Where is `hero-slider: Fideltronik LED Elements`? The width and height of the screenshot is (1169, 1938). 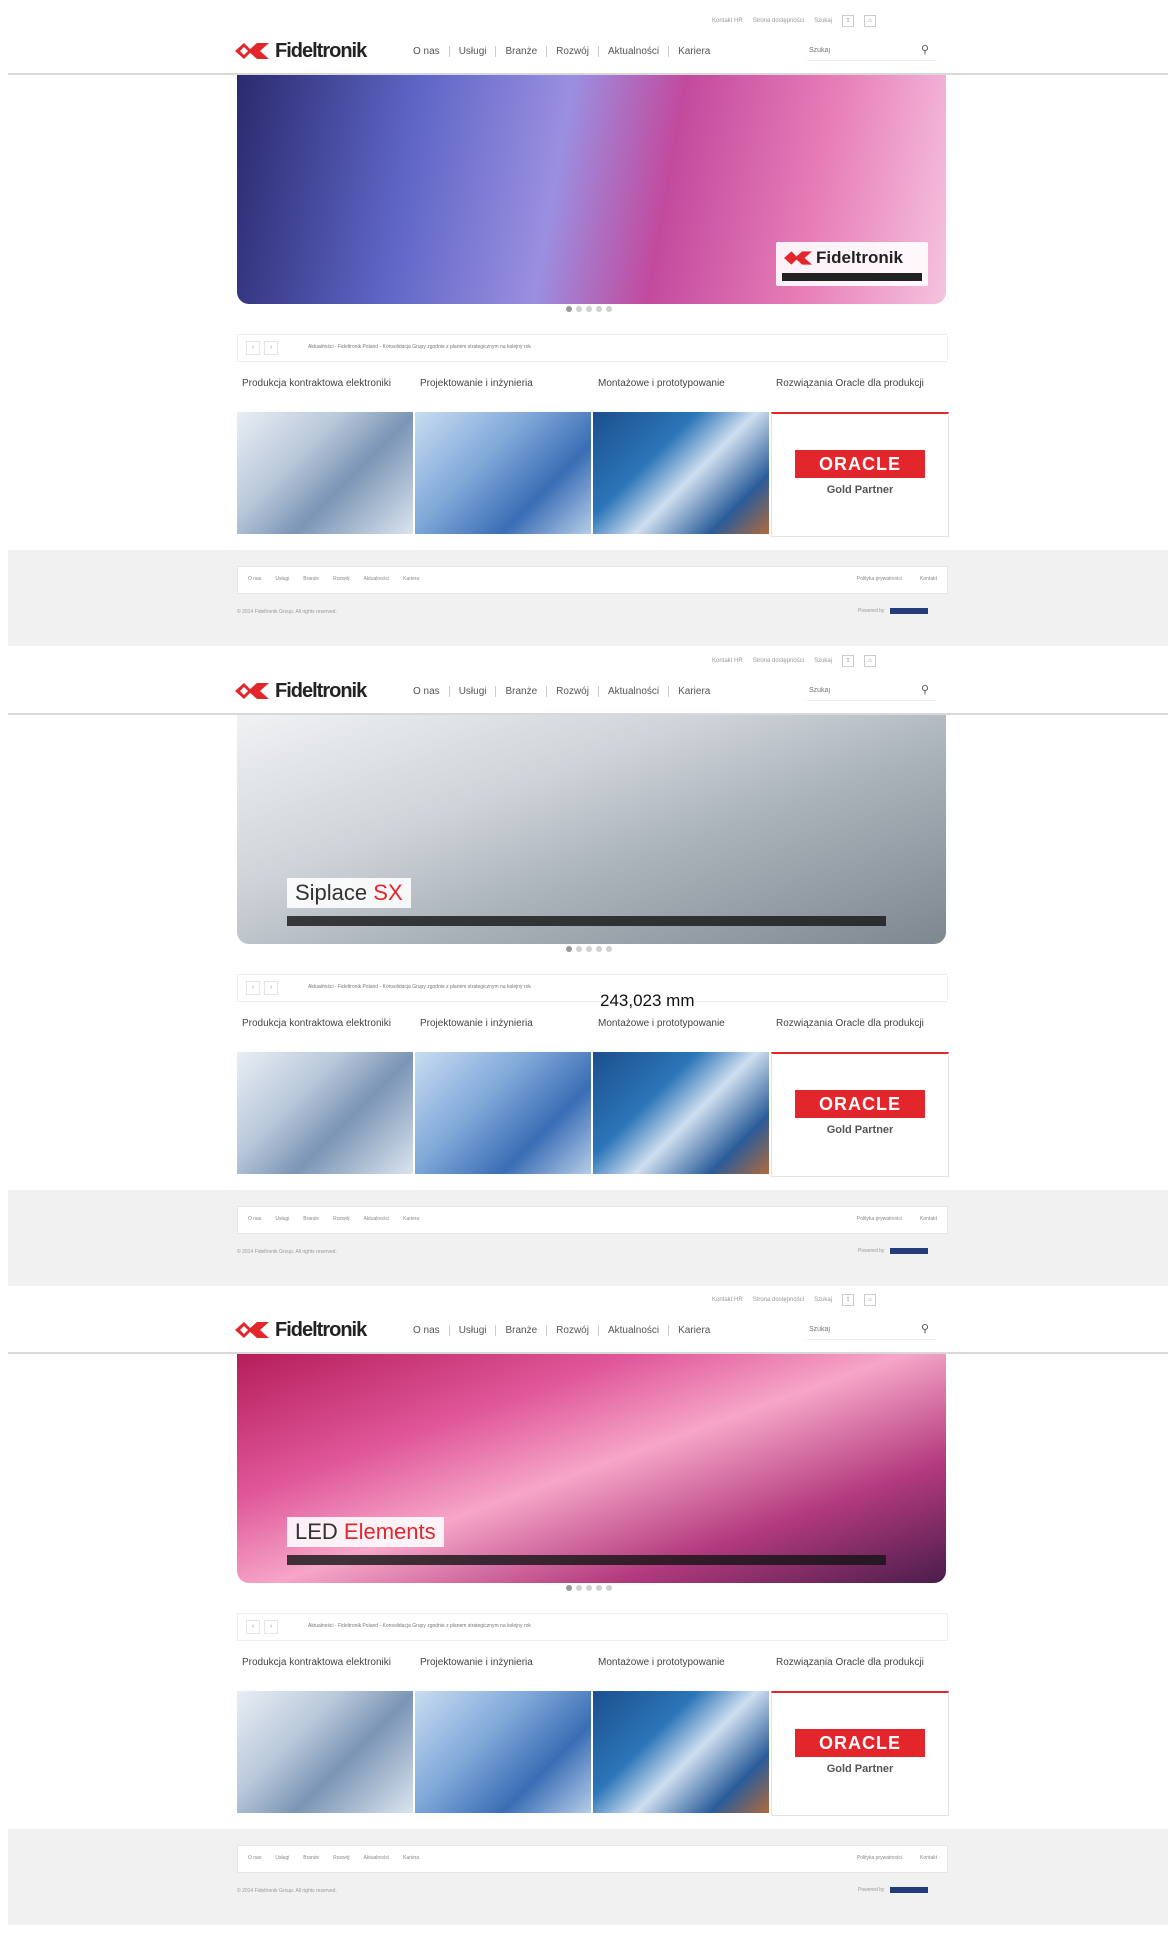 hero-slider: Fideltronik LED Elements is located at coordinates (591, 1468).